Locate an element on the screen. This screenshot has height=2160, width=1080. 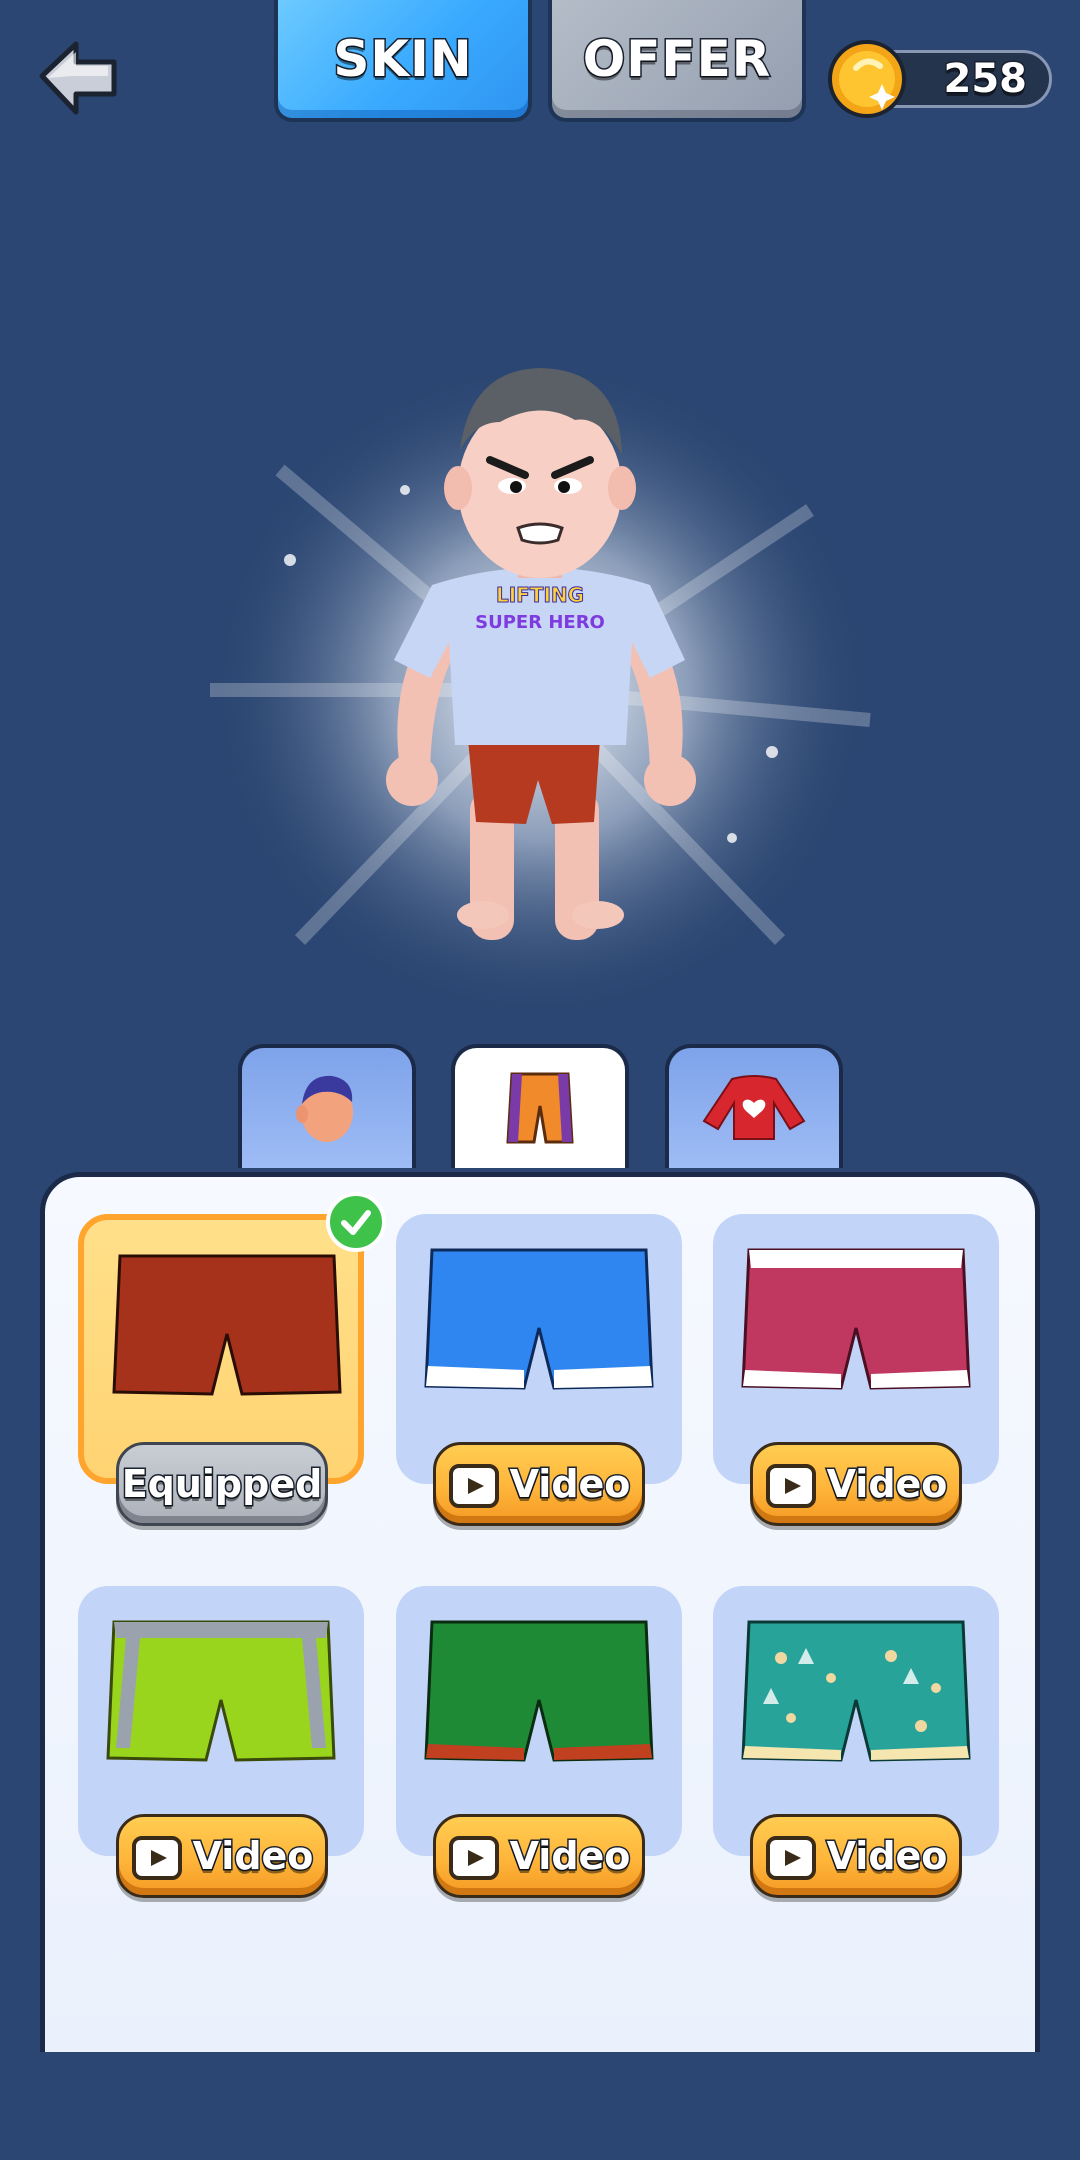
shirt-text-line1: LIFTING is located at coordinates (540, 595).